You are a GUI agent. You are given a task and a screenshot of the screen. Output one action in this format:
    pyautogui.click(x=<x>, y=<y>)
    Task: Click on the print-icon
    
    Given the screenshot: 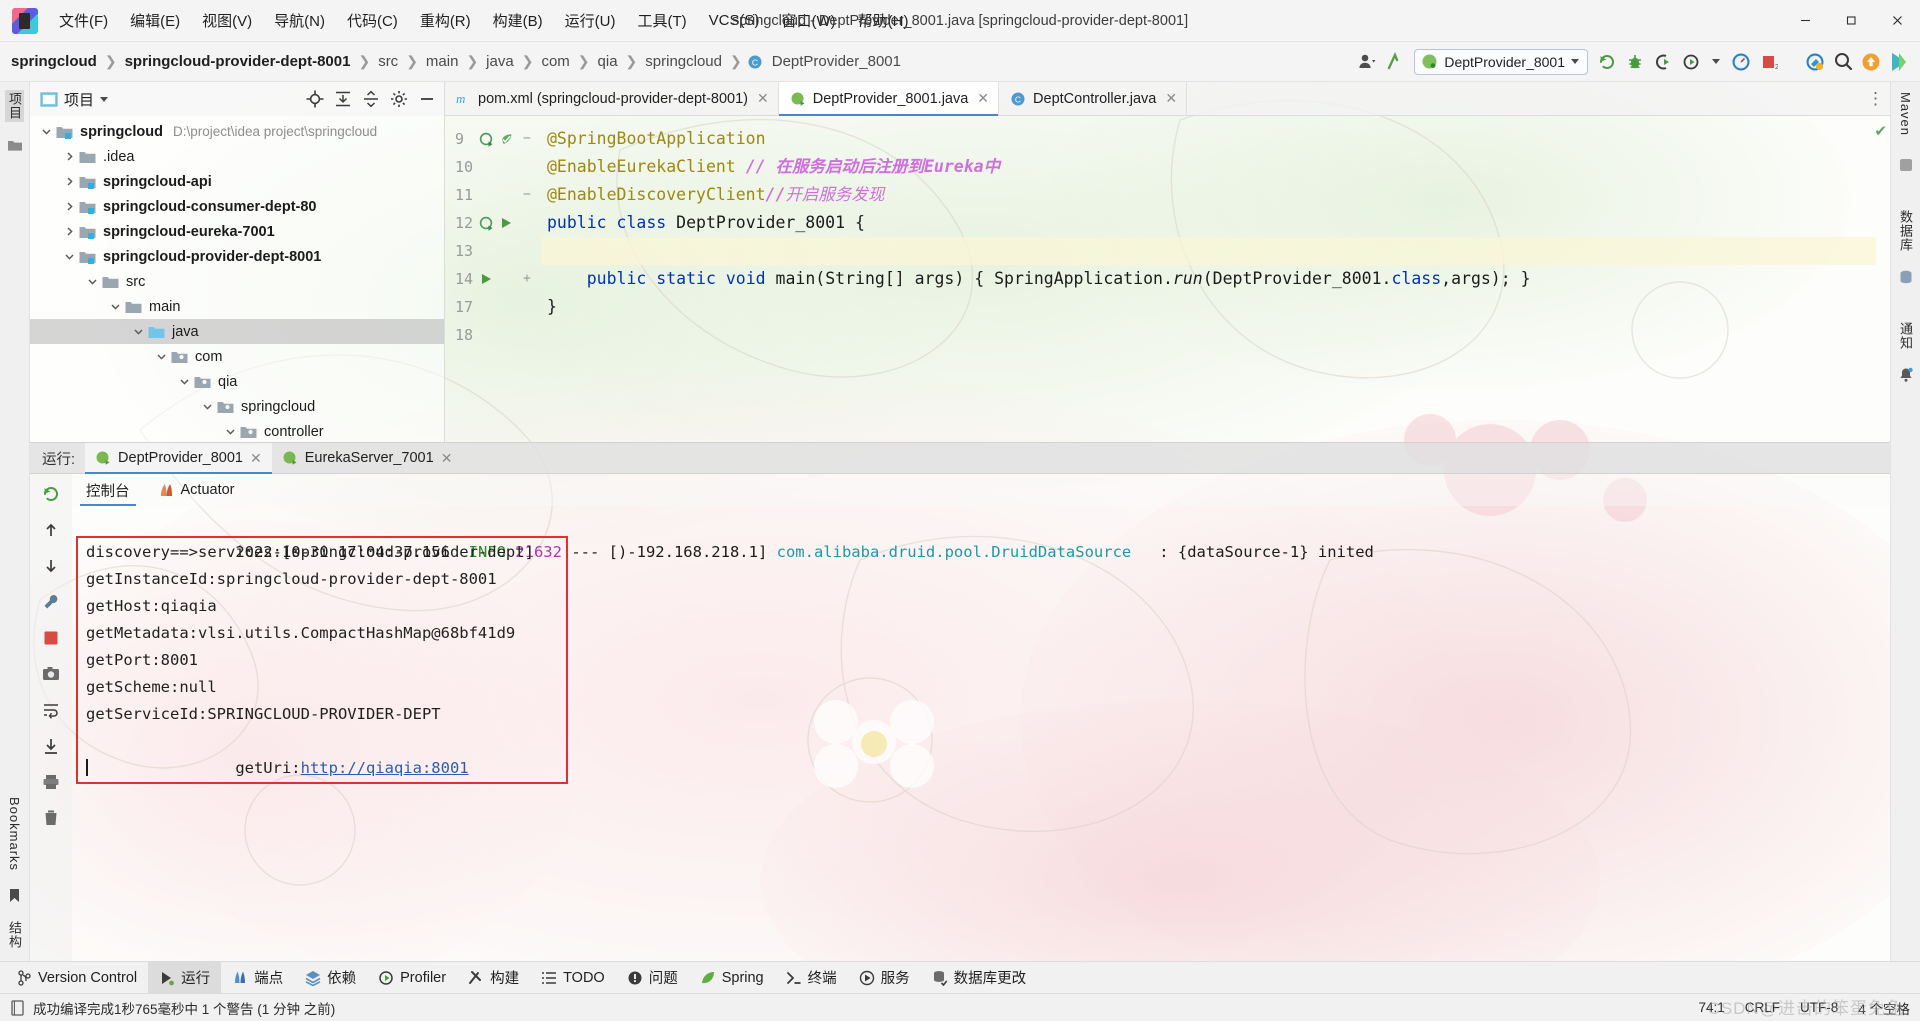 What is the action you would take?
    pyautogui.click(x=51, y=782)
    